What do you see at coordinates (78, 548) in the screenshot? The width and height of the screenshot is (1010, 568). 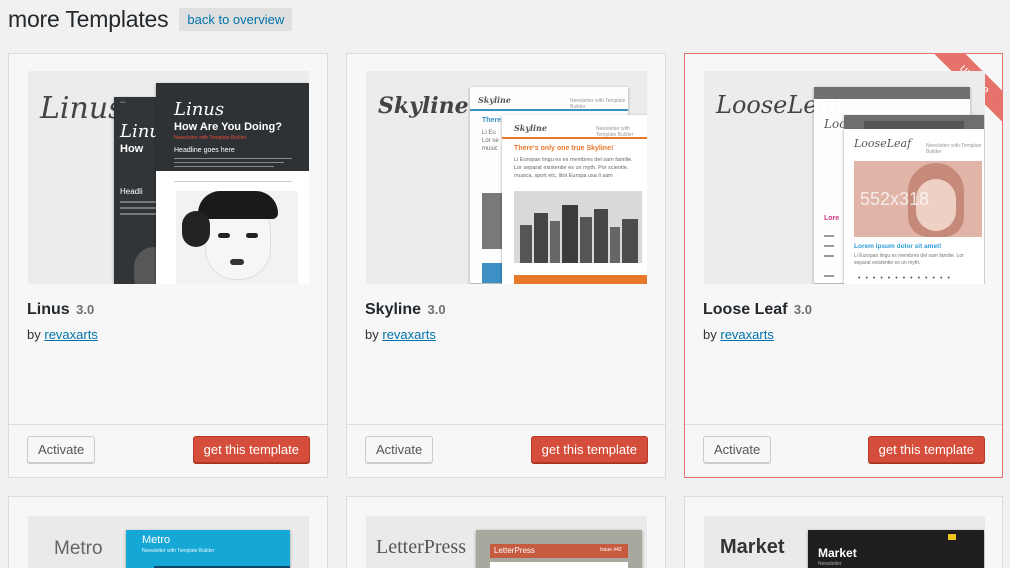 I see `template-logo: Metro` at bounding box center [78, 548].